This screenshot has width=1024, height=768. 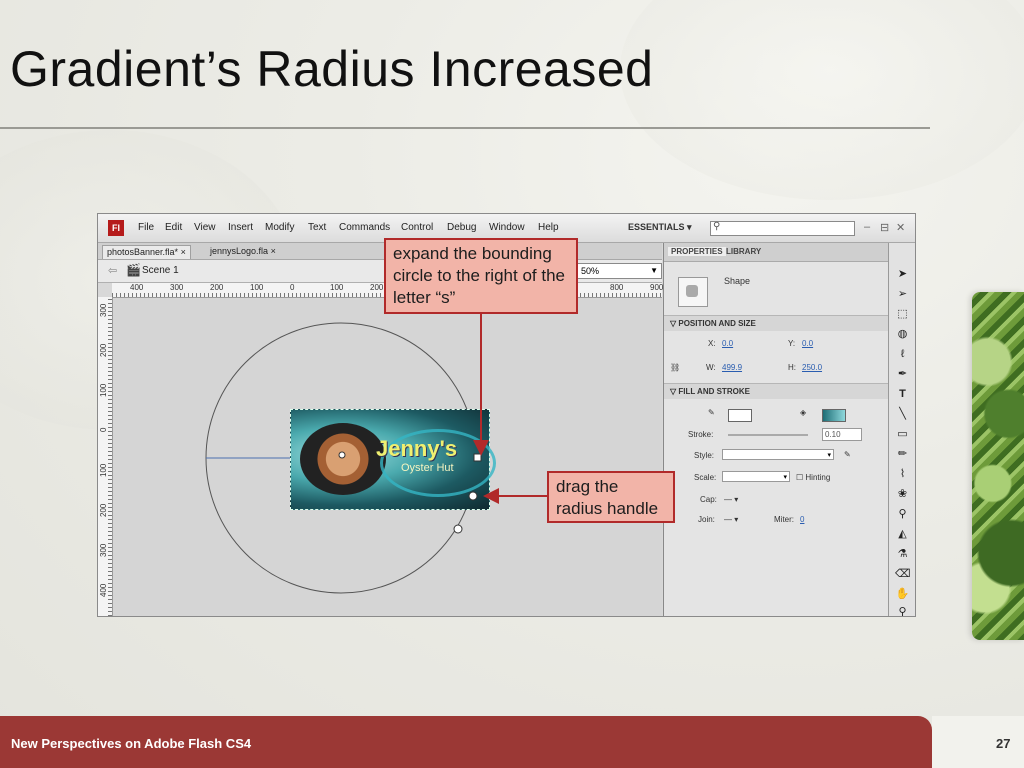 What do you see at coordinates (510, 408) in the screenshot?
I see `callout-arrows` at bounding box center [510, 408].